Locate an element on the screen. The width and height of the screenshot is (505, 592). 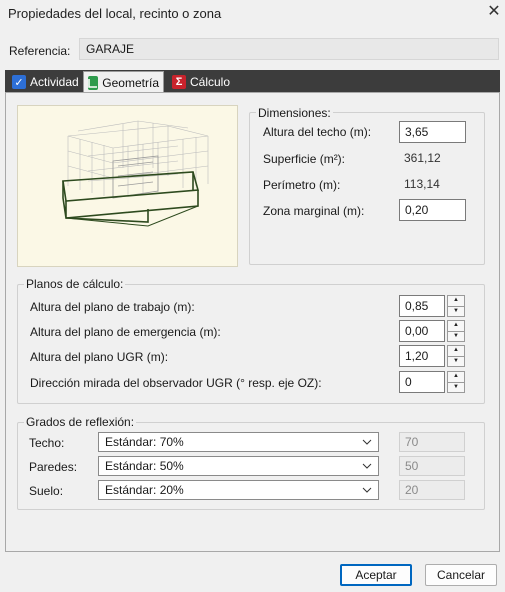
window-title: Propiedades del local, recinto o zona is located at coordinates (115, 13).